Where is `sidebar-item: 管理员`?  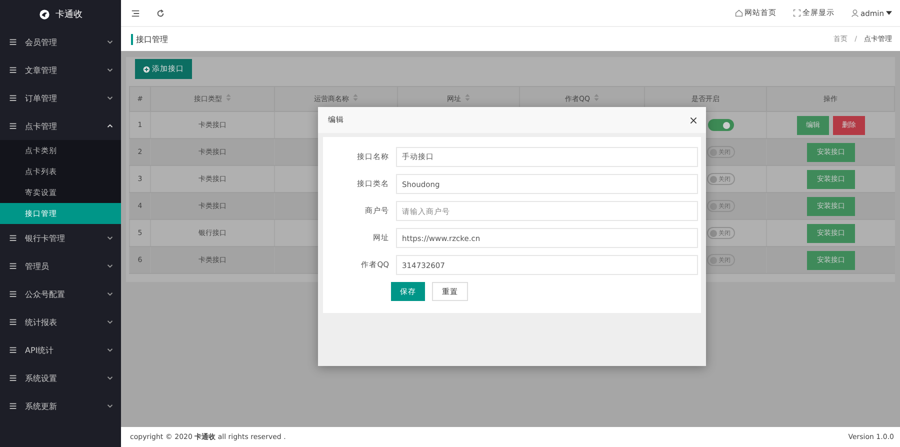 sidebar-item: 管理员 is located at coordinates (60, 266).